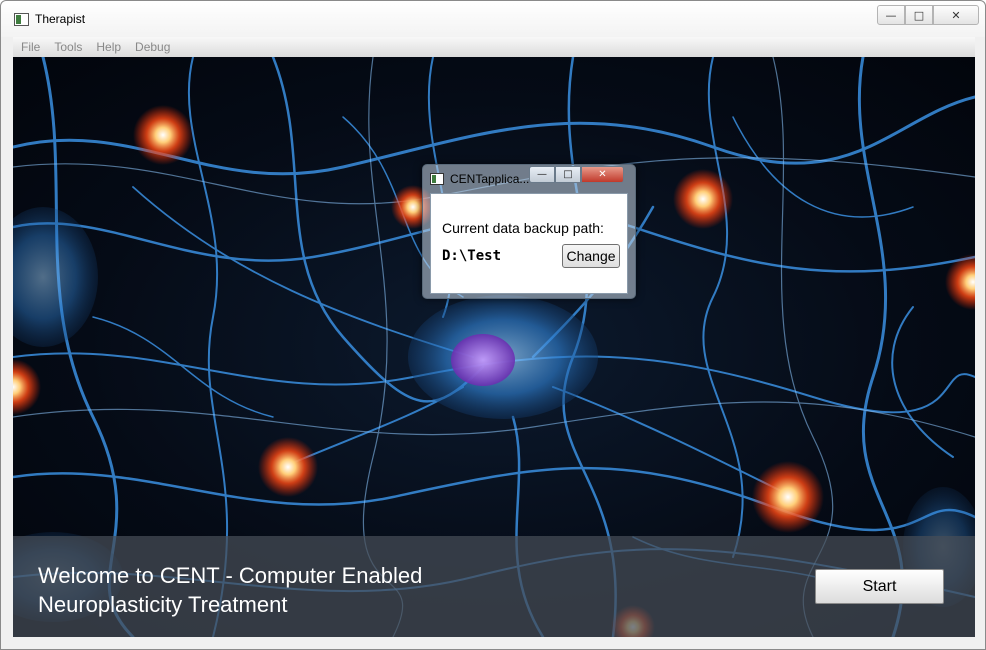 This screenshot has width=986, height=650. I want to click on caption-buttons: — □ ✕, so click(928, 15).